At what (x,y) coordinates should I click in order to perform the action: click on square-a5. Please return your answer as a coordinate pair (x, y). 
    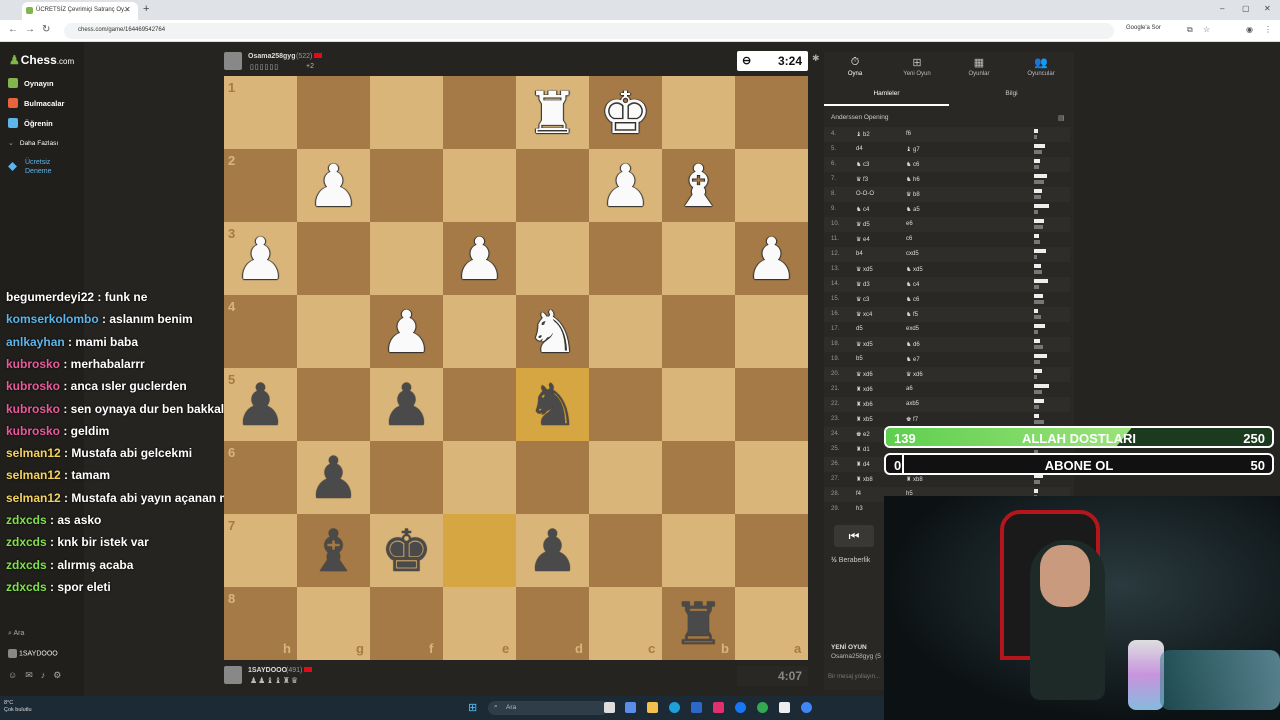
    Looking at the image, I should click on (771, 404).